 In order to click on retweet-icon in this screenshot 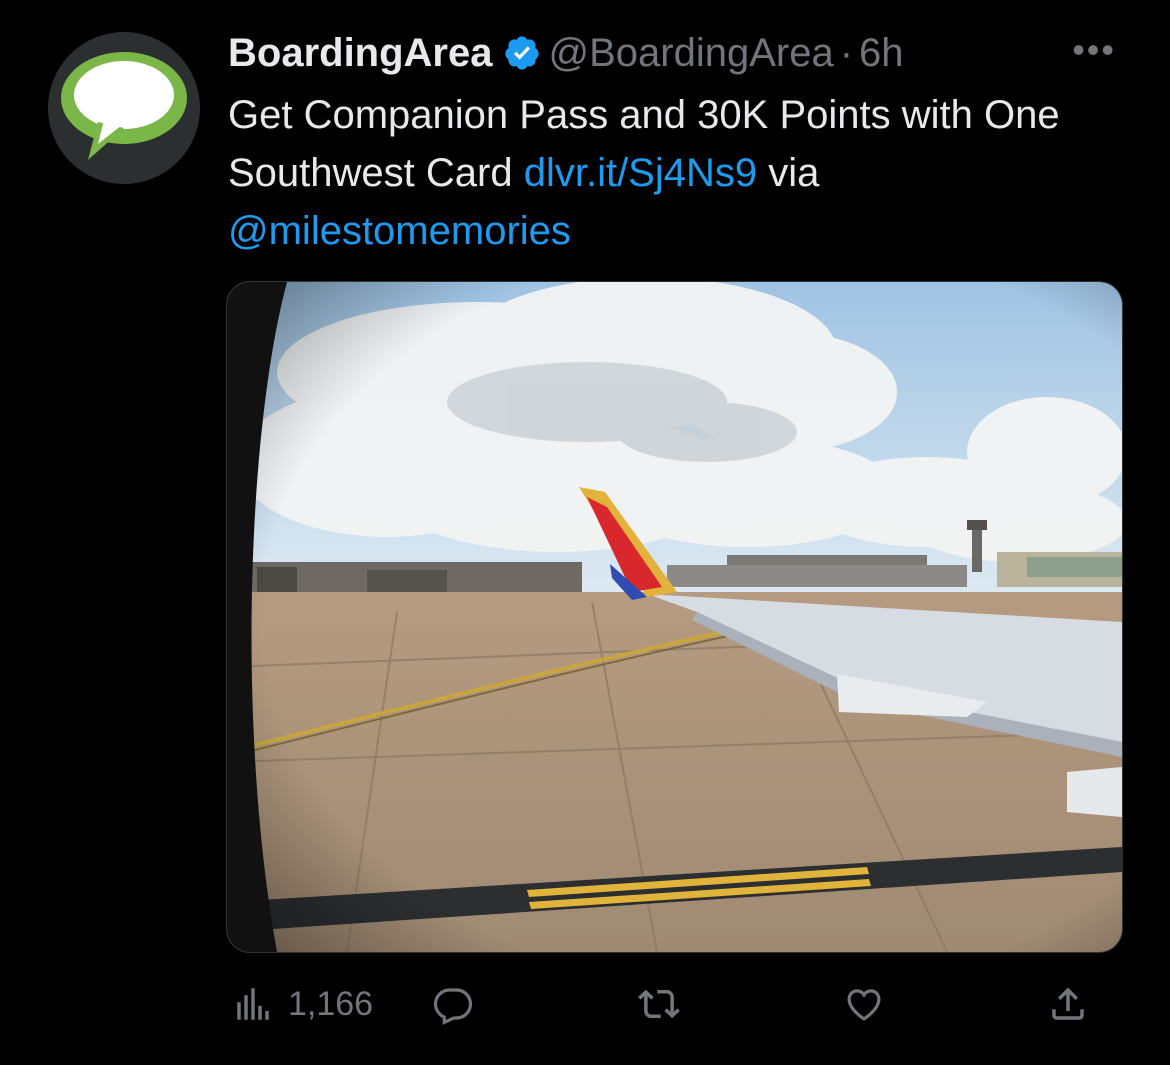, I will do `click(659, 1004)`.